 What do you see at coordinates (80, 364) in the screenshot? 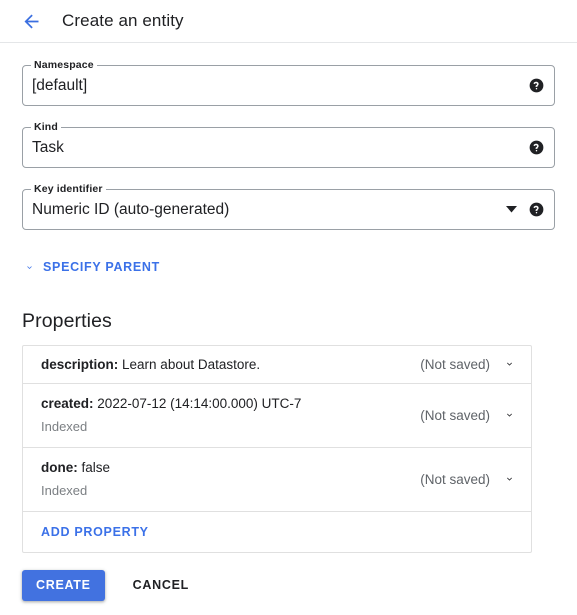
I see `property-key: description:` at bounding box center [80, 364].